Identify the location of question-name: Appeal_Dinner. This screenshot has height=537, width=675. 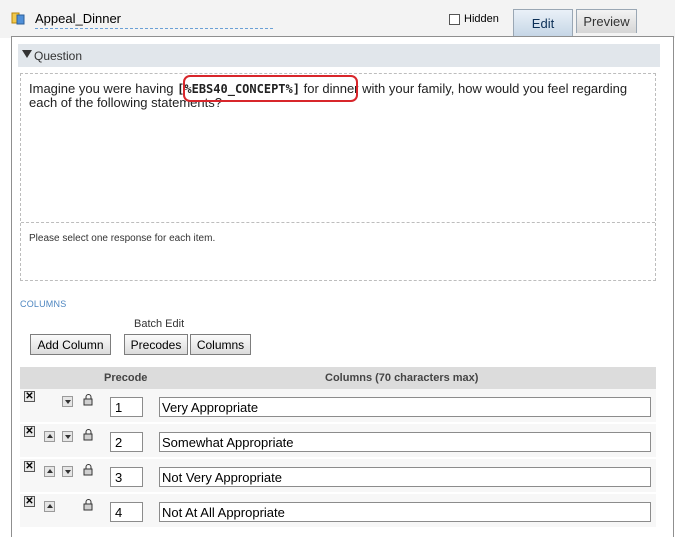
(78, 18).